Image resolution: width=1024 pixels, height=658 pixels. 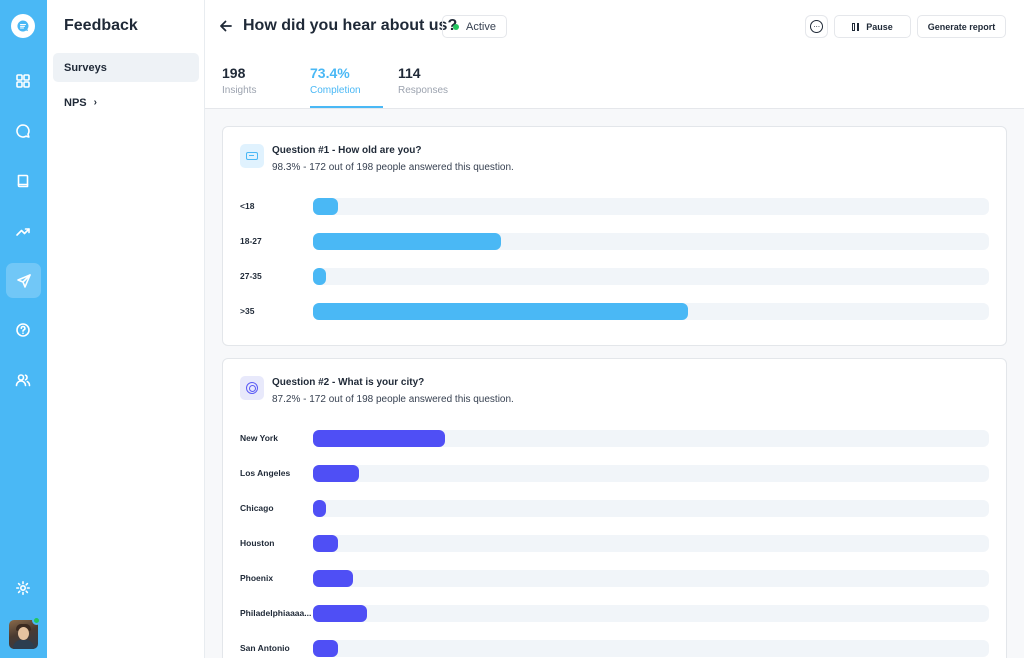 I want to click on status-dot, so click(x=456, y=26).